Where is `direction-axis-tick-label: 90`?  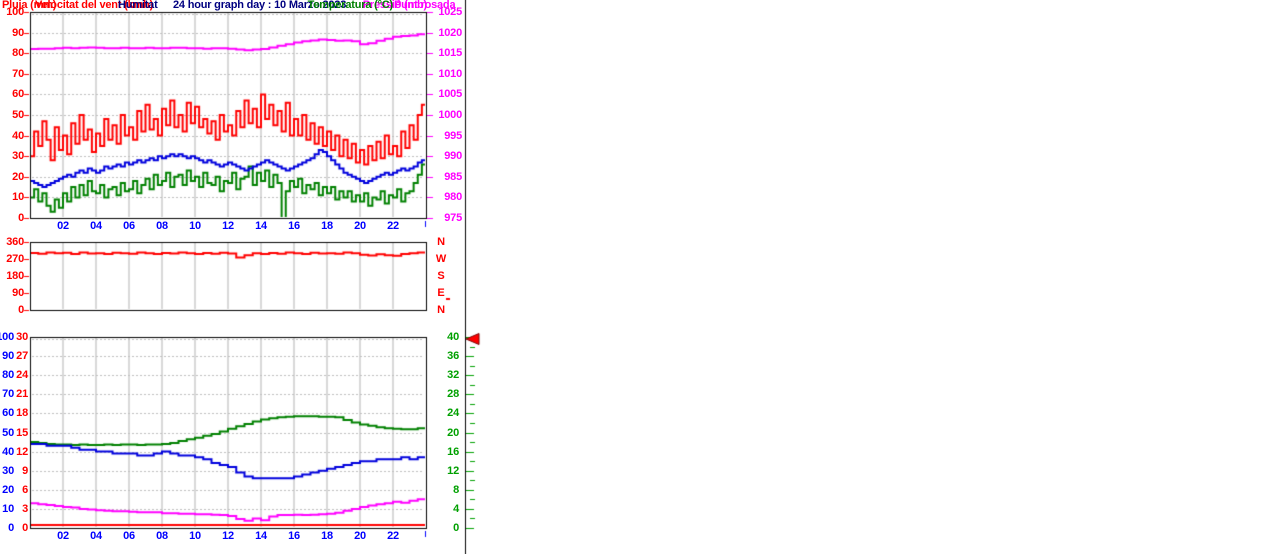 direction-axis-tick-label: 90 is located at coordinates (18, 293).